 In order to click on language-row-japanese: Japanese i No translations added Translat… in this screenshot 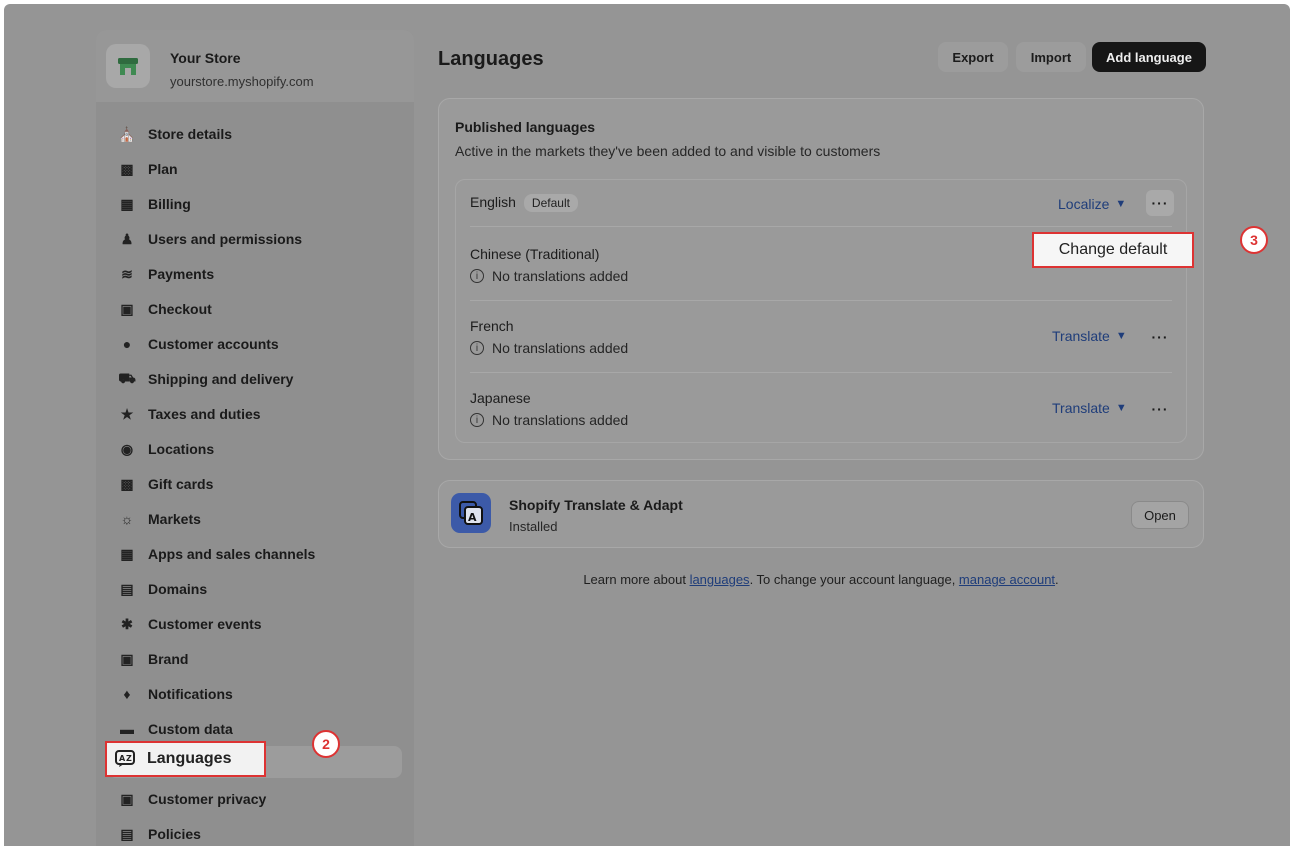, I will do `click(821, 407)`.